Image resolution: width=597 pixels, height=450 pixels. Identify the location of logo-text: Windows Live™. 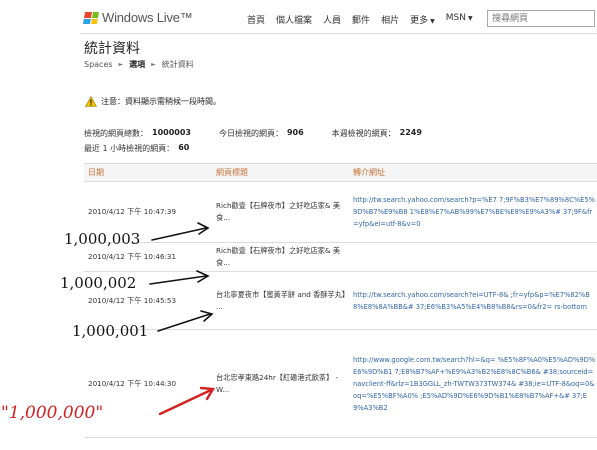
(147, 17).